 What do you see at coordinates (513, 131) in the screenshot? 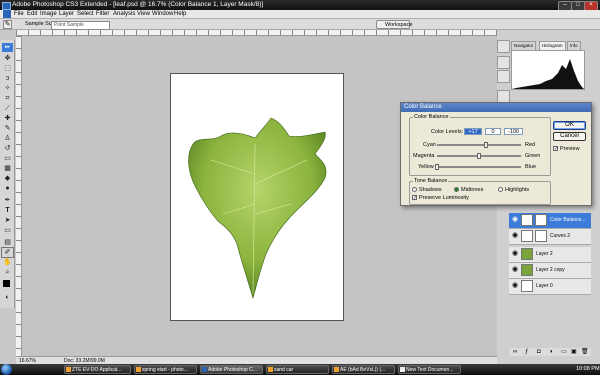
I see `level-yellow-blue-input: -100` at bounding box center [513, 131].